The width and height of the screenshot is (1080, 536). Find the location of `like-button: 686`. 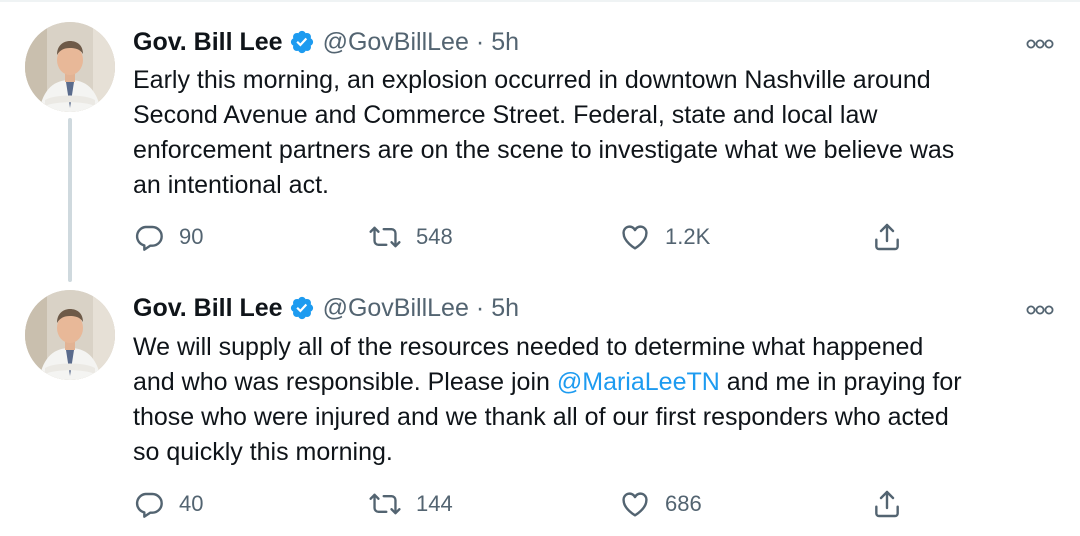

like-button: 686 is located at coordinates (660, 504).